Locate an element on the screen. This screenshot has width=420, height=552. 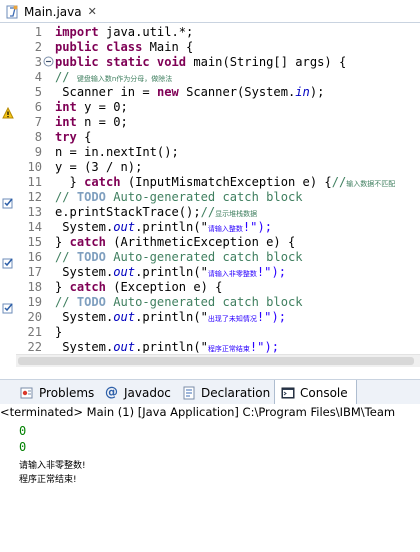
tab-problems: Problems is located at coordinates (57, 392).